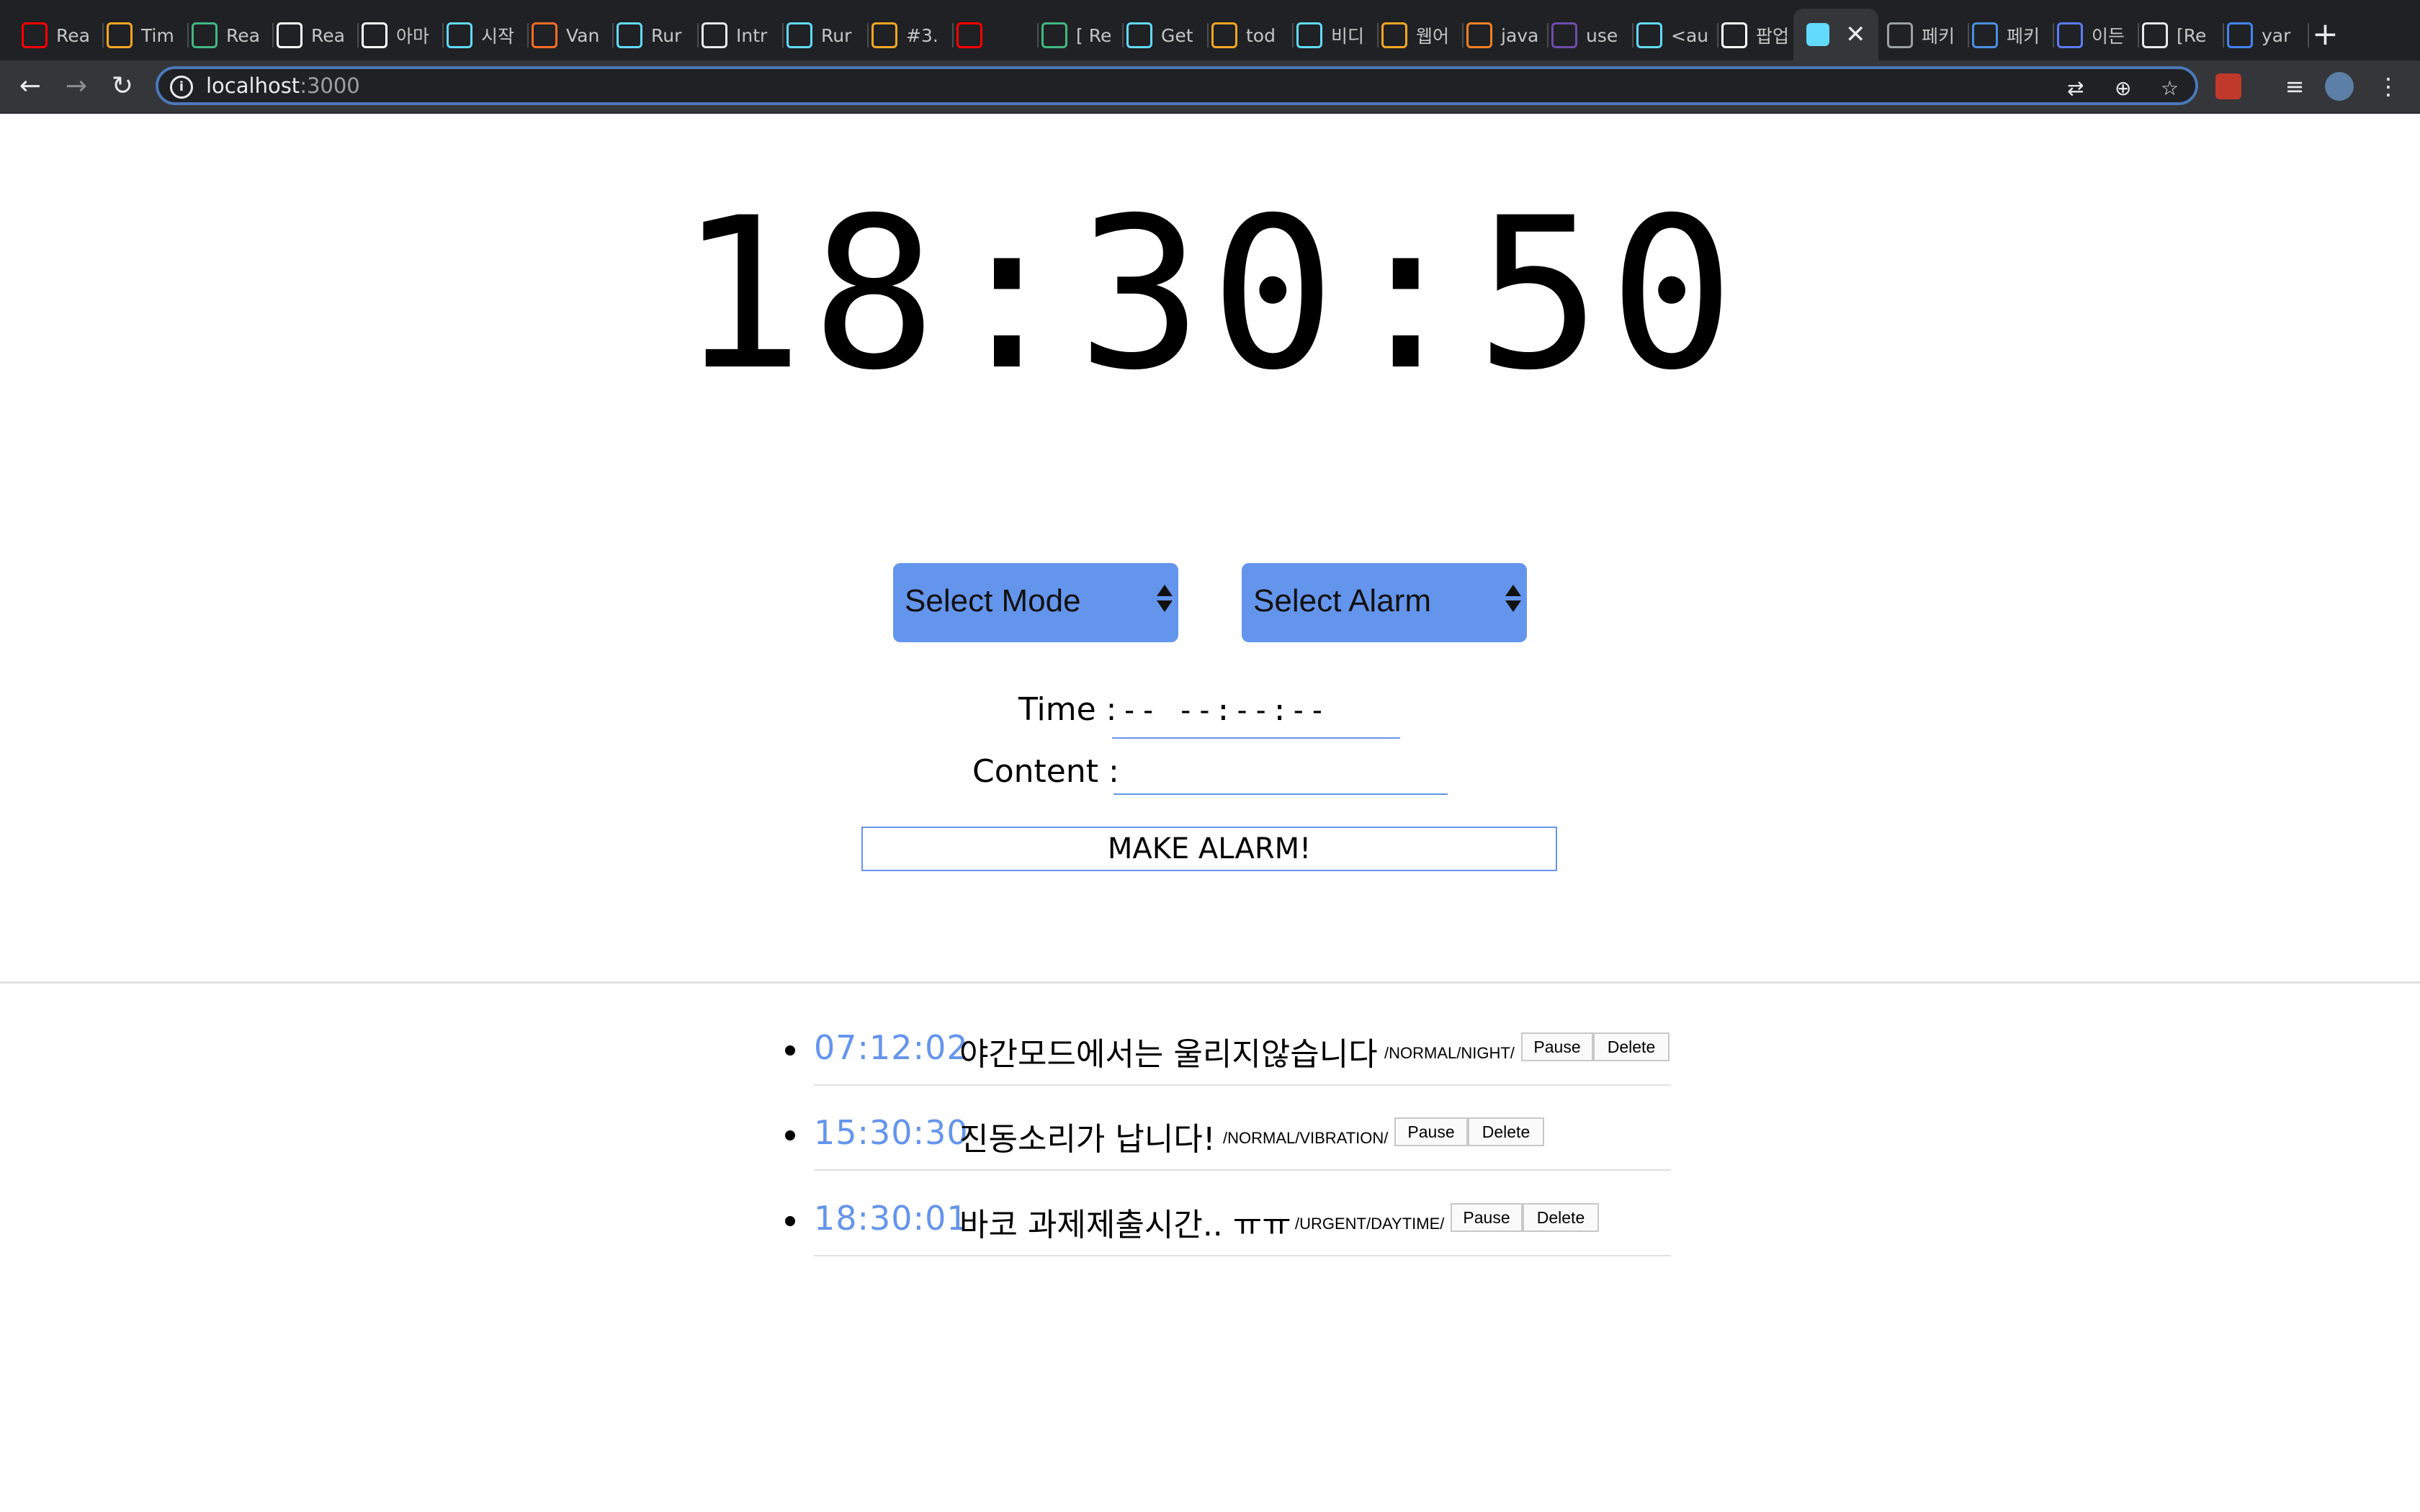 Image resolution: width=2420 pixels, height=1512 pixels. Describe the element at coordinates (2388, 86) in the screenshot. I see `menu-kebab-icon: ⋮` at that location.